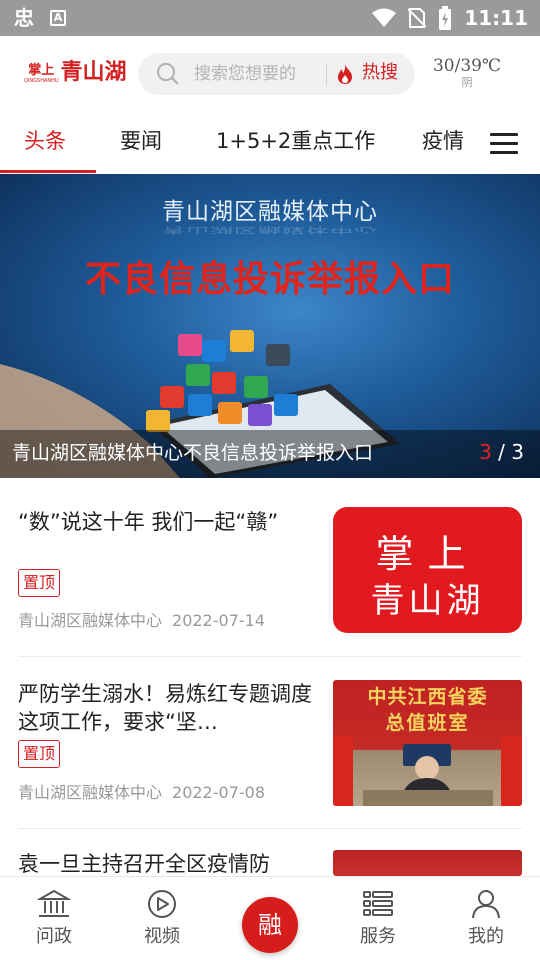 The height and width of the screenshot is (960, 540). What do you see at coordinates (380, 73) in the screenshot?
I see `hot-search-link: 热搜` at bounding box center [380, 73].